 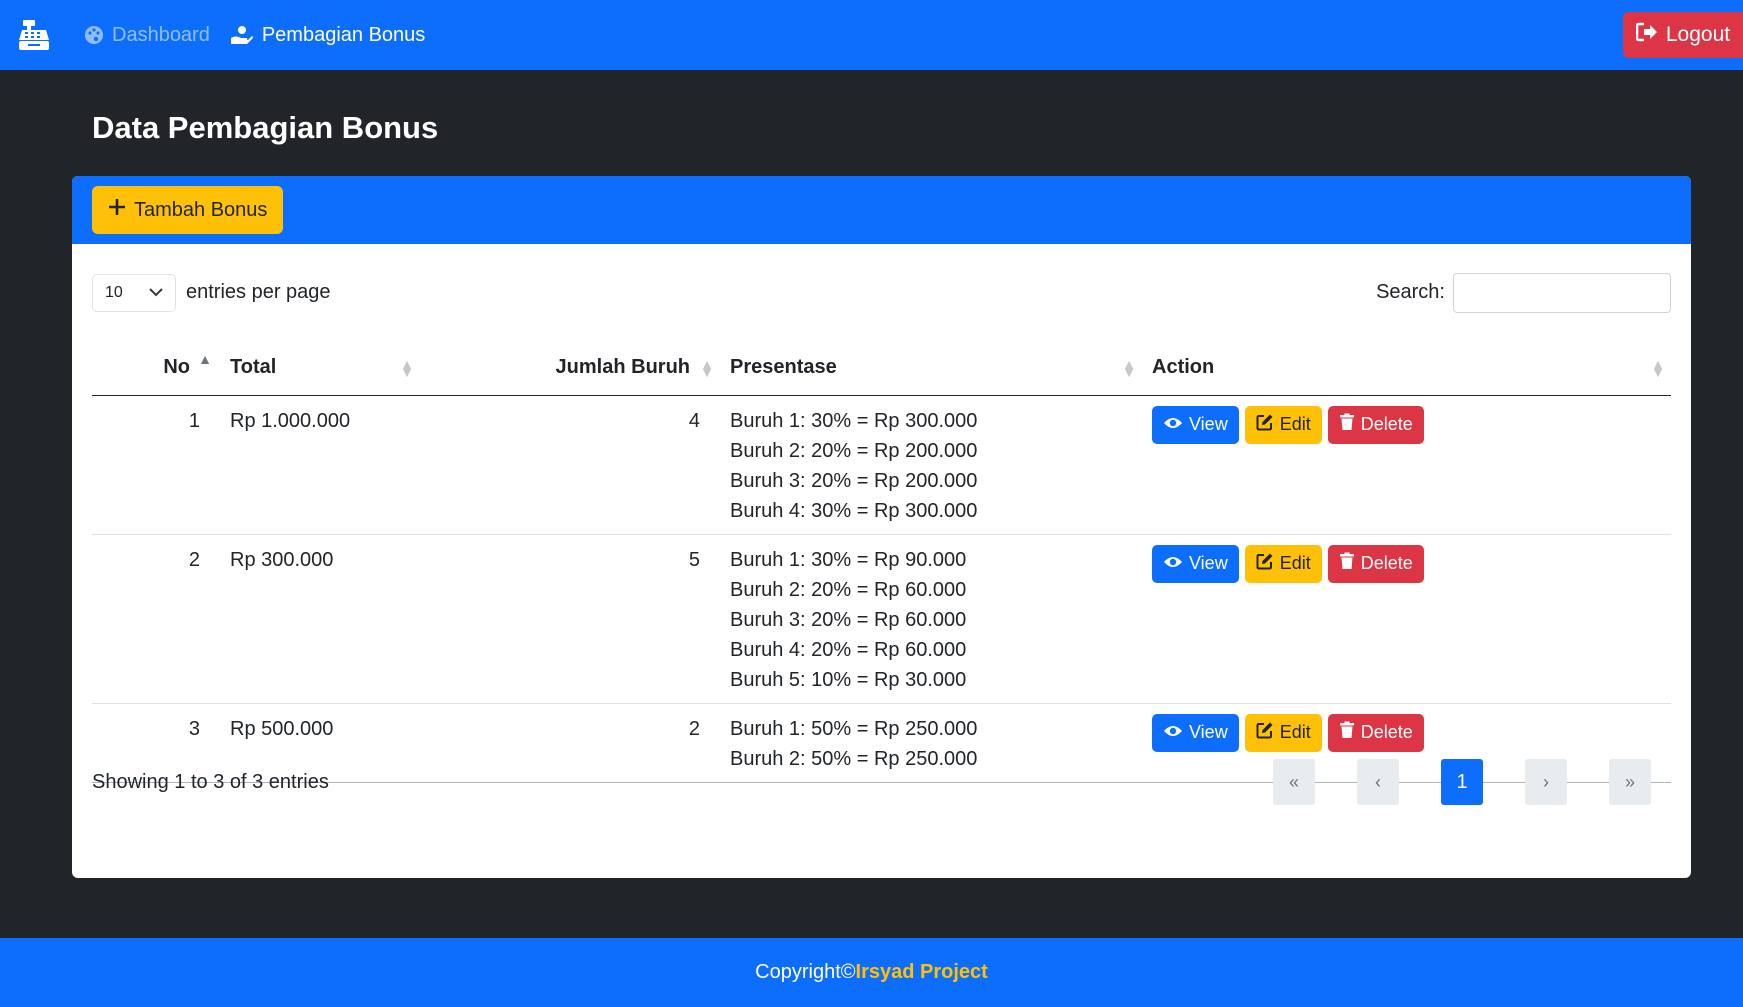 I want to click on presentase-line: Buruh 1: 30% = Rp 300.000, so click(x=854, y=420).